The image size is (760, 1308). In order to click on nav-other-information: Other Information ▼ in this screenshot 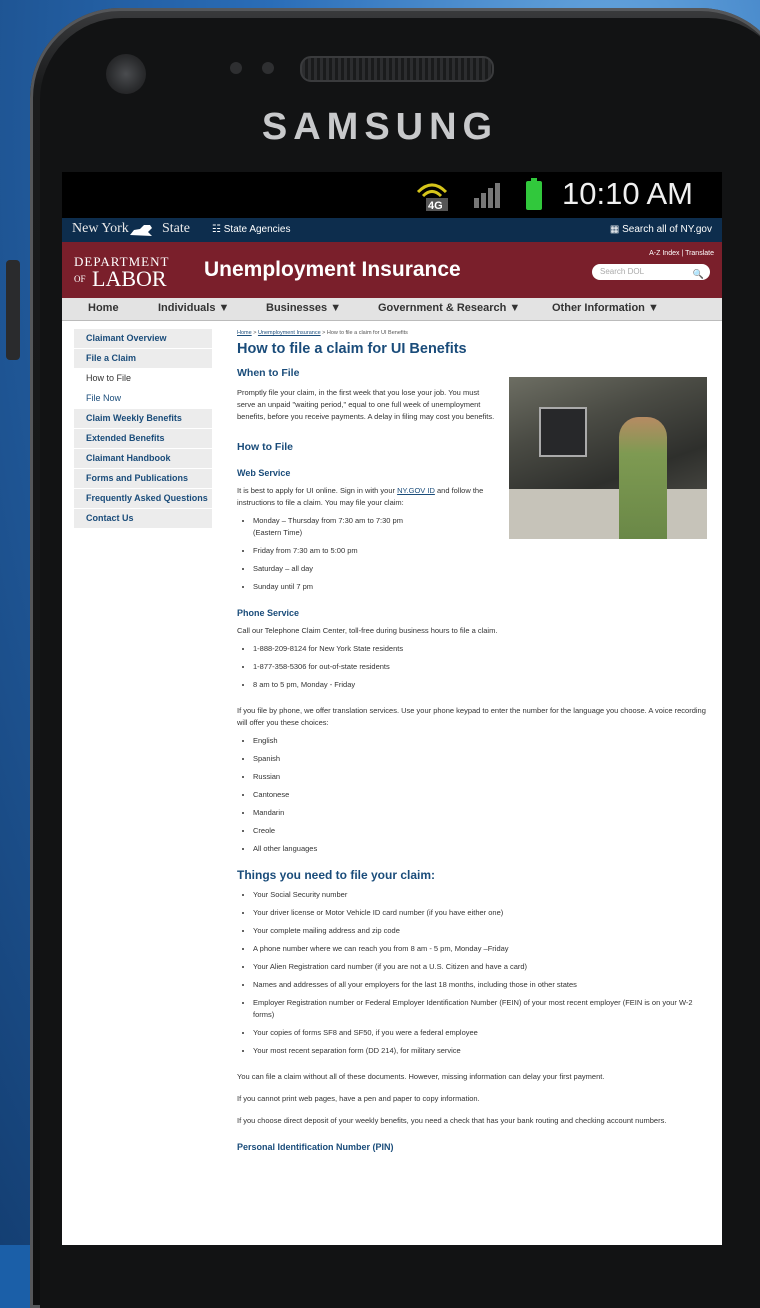, I will do `click(605, 308)`.